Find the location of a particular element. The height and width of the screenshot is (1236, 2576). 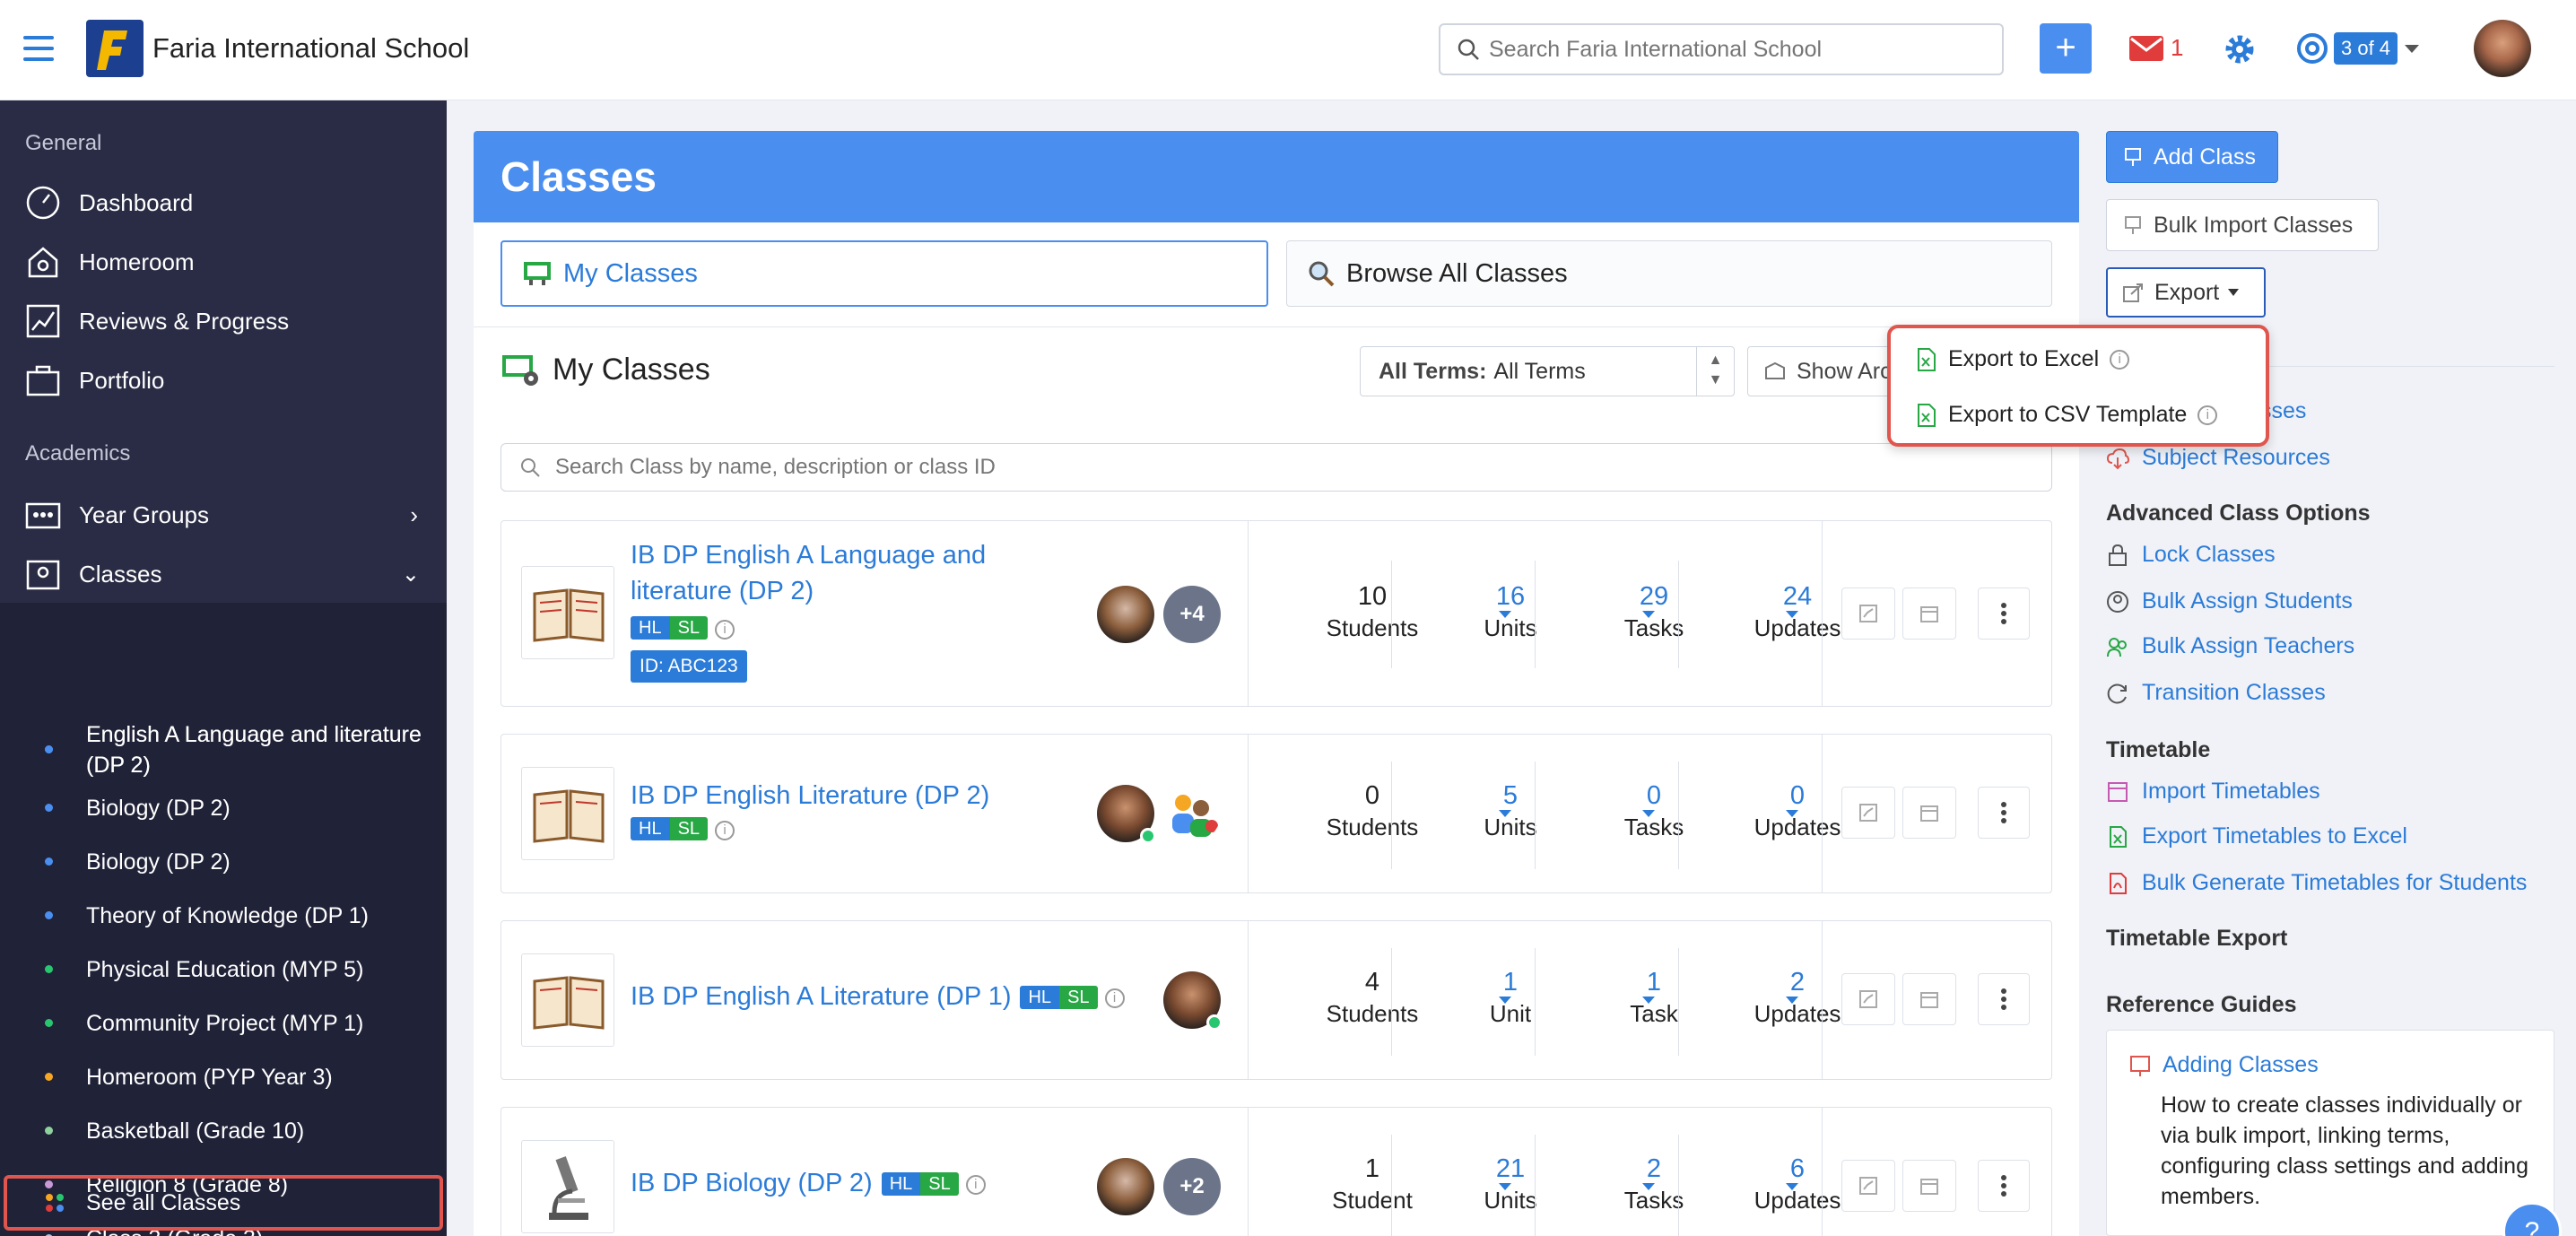

stepper-icon: ▲ ▼ is located at coordinates (1715, 371).